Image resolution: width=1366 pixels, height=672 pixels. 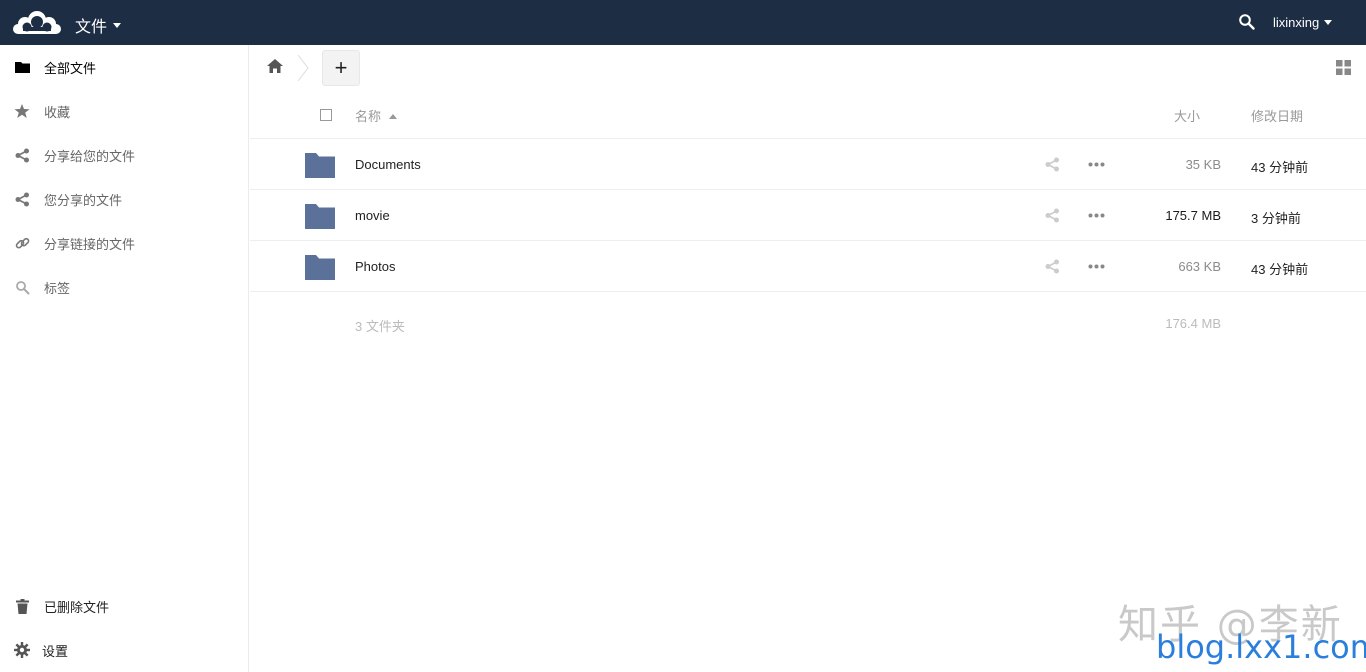 I want to click on file-size: 35 KB, so click(x=1203, y=164).